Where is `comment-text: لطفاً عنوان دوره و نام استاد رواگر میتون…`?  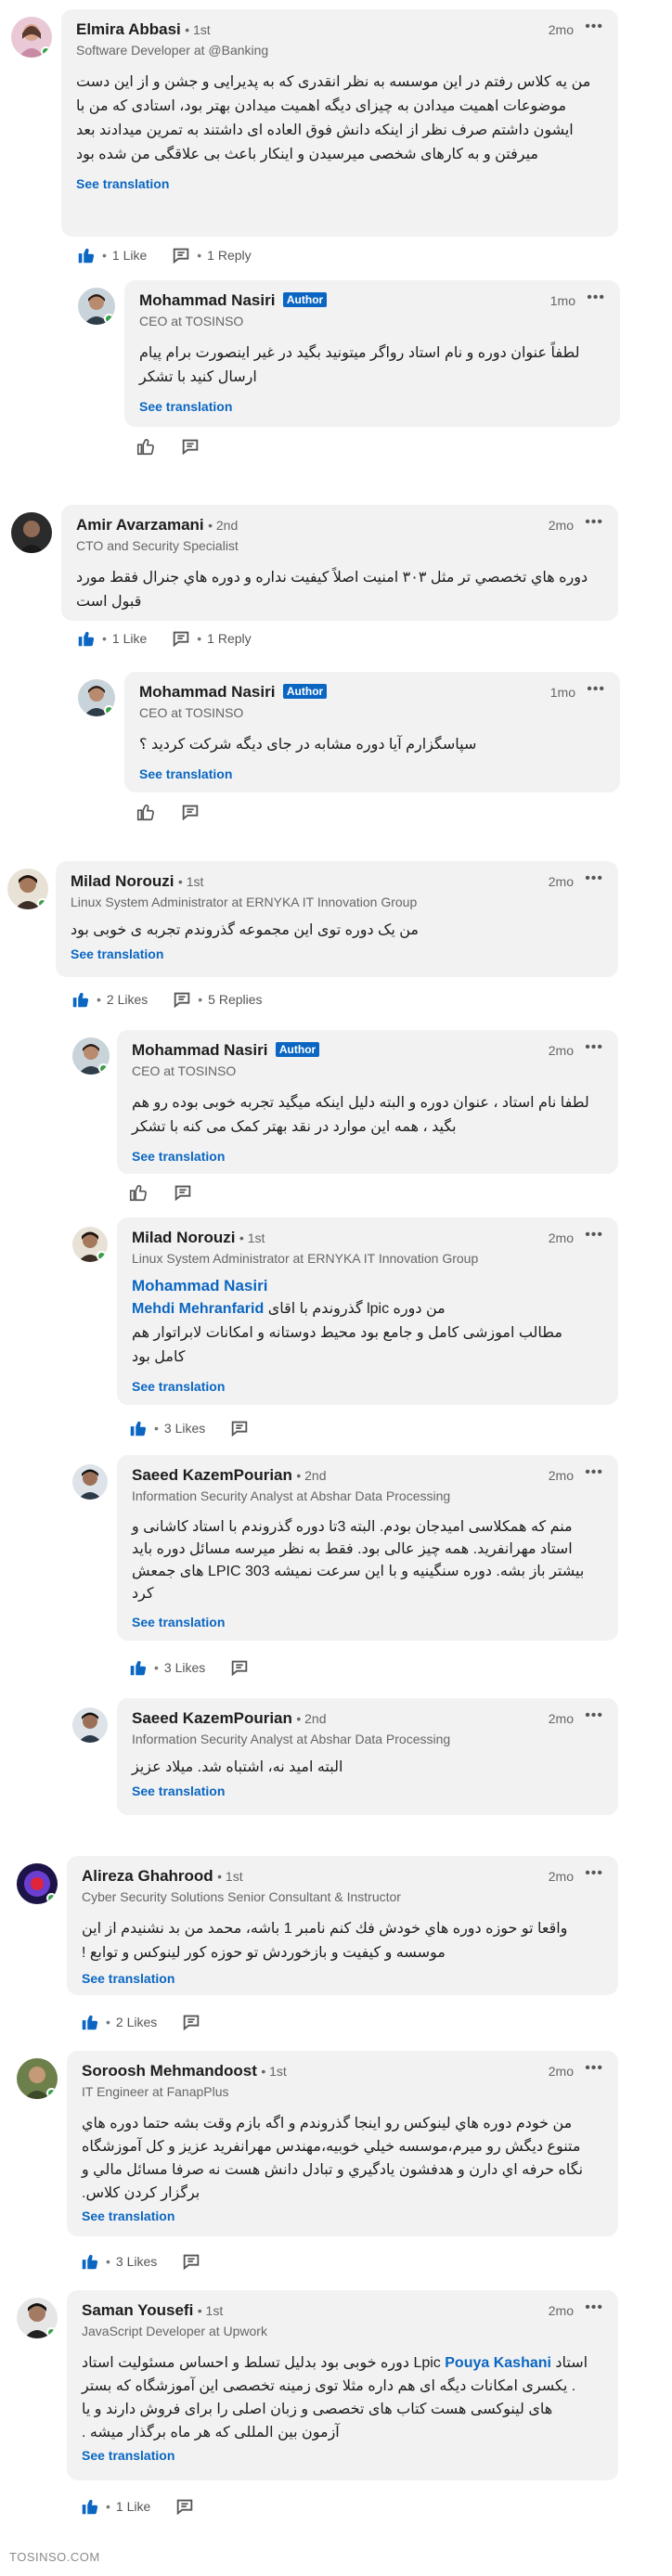
comment-text: لطفاً عنوان دوره و نام استاد رواگر میتون… is located at coordinates (359, 365).